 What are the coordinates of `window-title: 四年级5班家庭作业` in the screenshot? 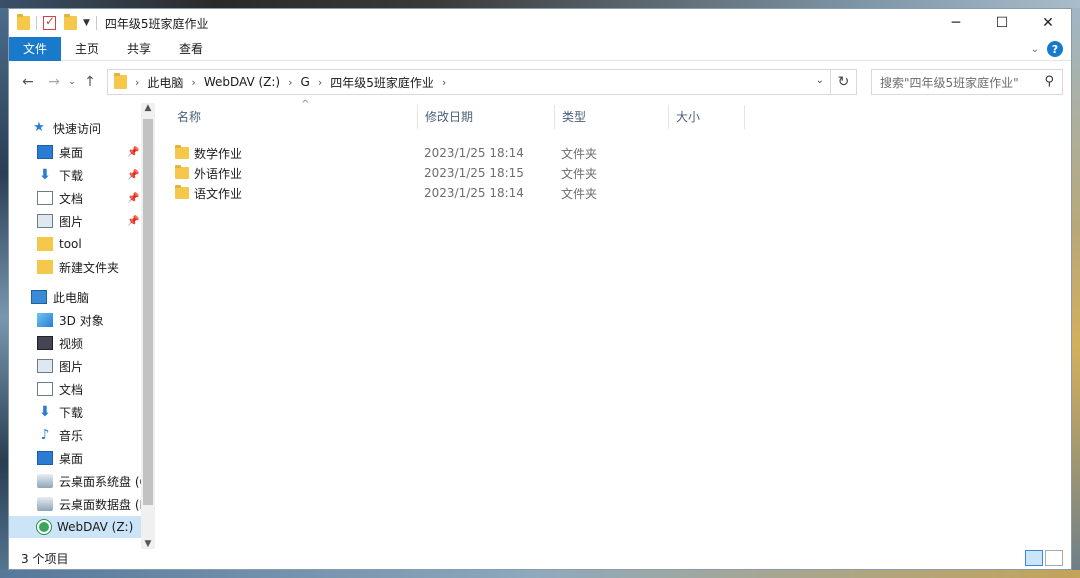 It's located at (156, 23).